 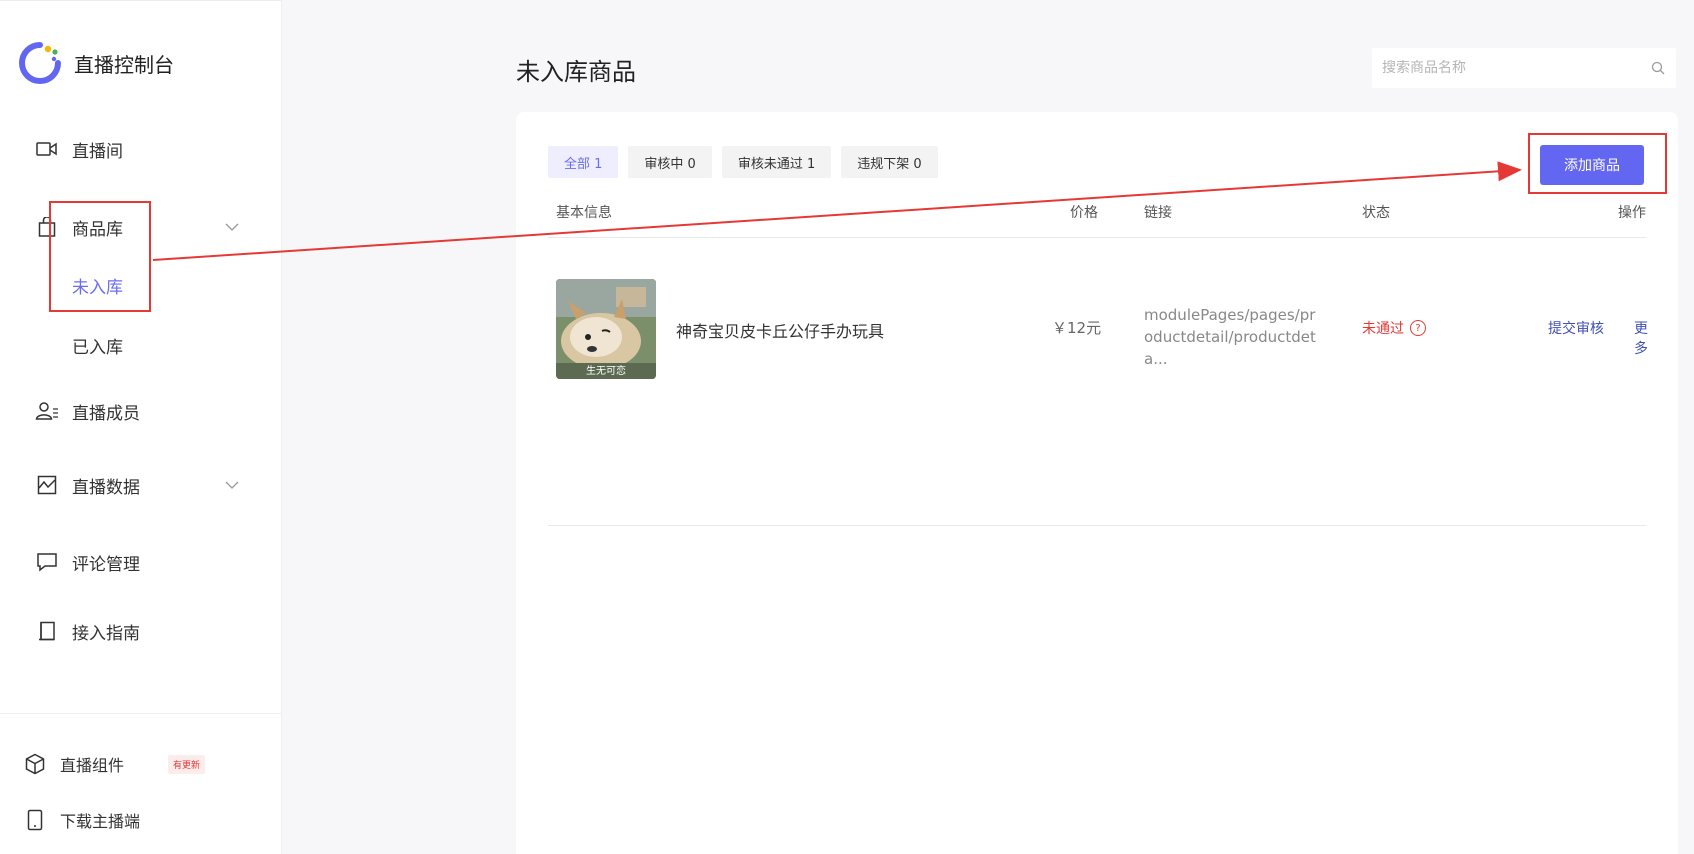 What do you see at coordinates (100, 256) in the screenshot?
I see `annotation-box-sidebar` at bounding box center [100, 256].